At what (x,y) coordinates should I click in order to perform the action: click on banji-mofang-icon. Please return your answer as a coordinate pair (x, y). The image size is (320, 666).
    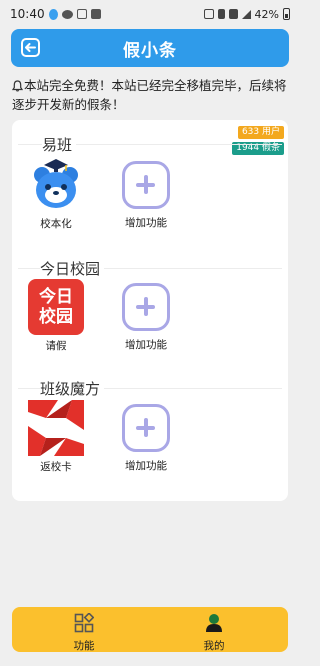
    Looking at the image, I should click on (56, 428).